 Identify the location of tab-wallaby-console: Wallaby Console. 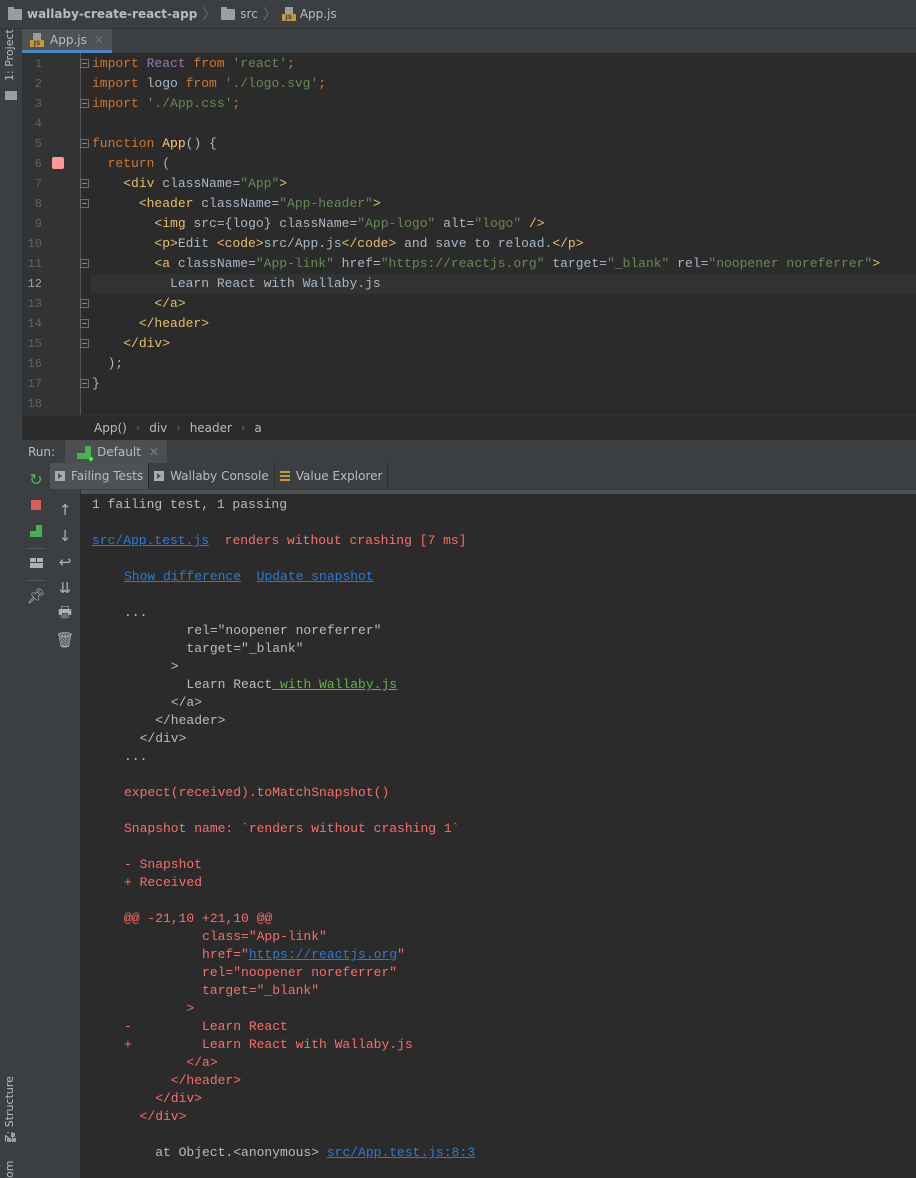
(212, 476).